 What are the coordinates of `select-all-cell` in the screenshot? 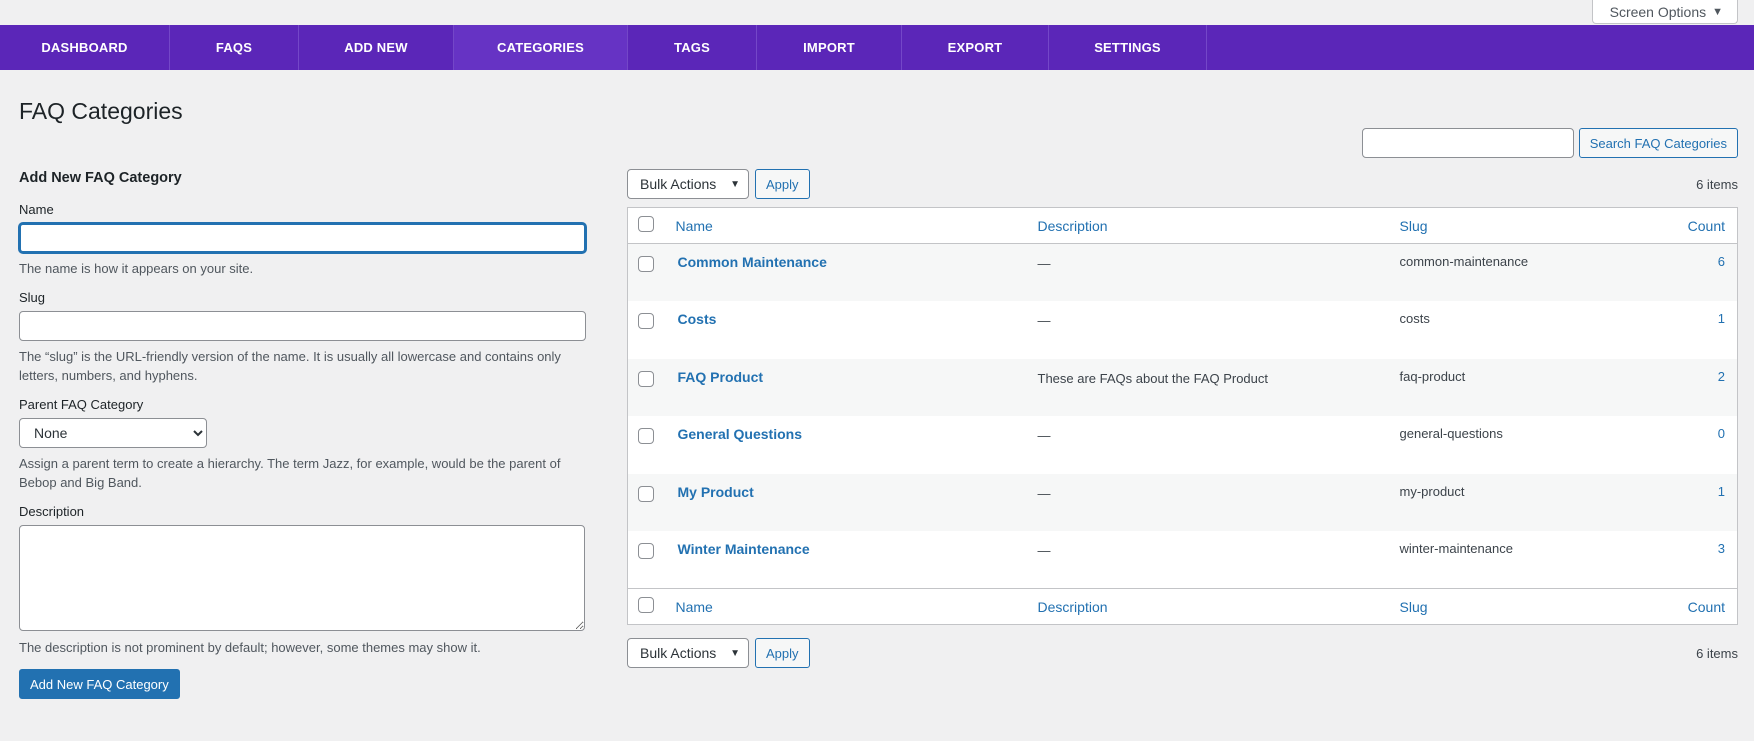 It's located at (647, 225).